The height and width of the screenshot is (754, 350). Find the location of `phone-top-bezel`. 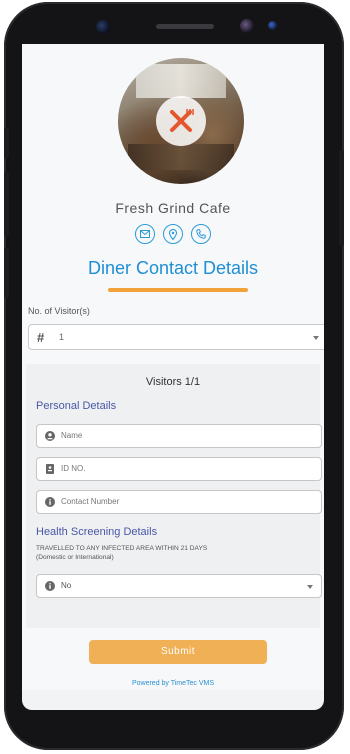

phone-top-bezel is located at coordinates (174, 28).